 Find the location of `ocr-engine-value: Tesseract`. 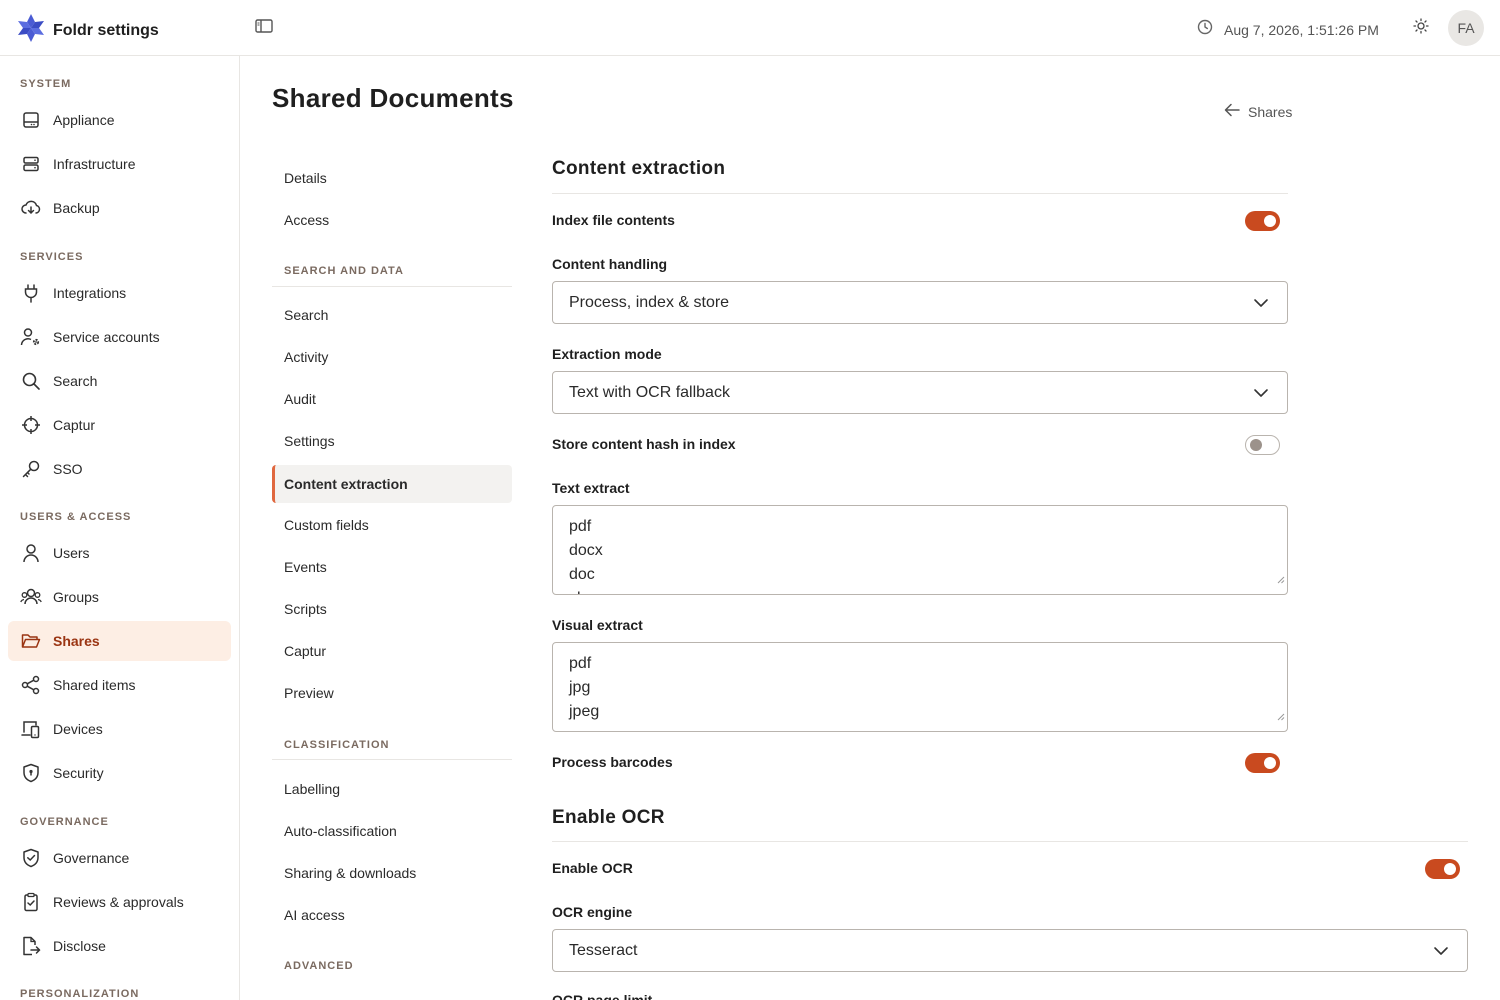

ocr-engine-value: Tesseract is located at coordinates (603, 950).